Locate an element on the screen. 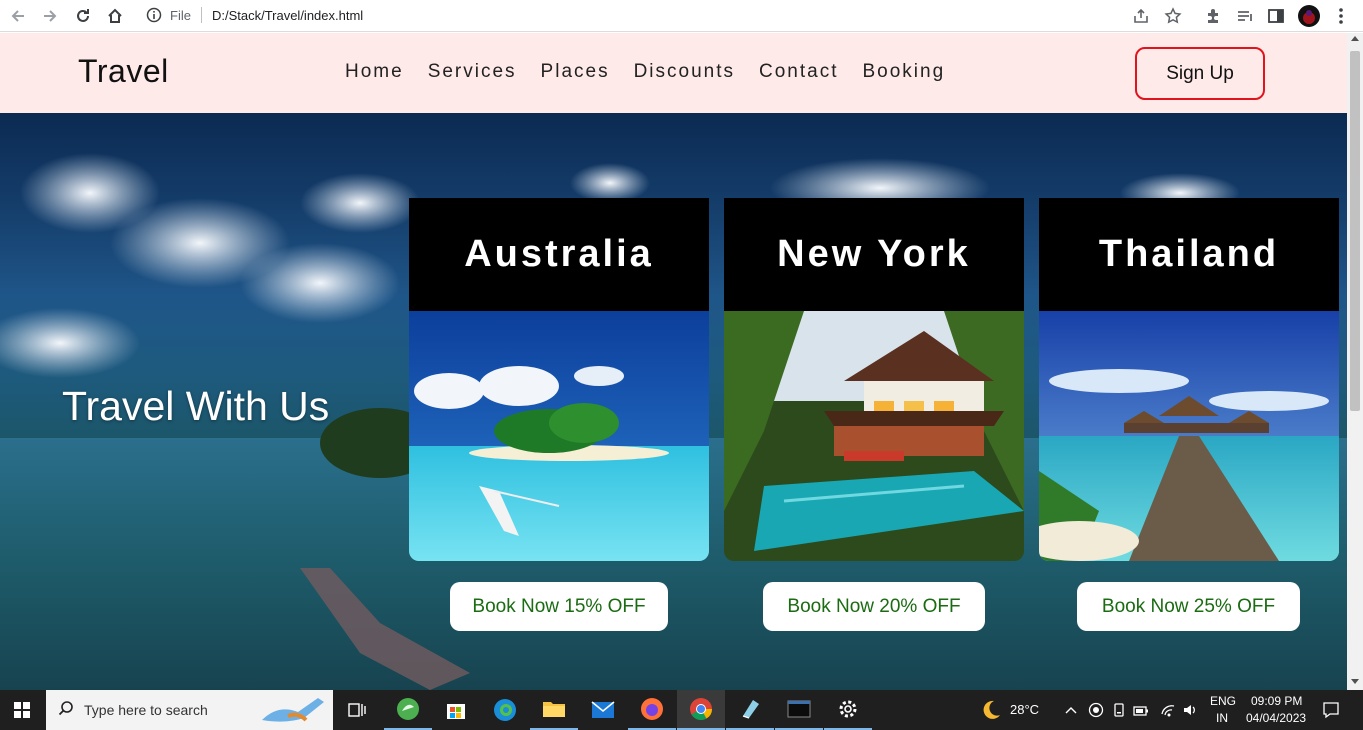 The width and height of the screenshot is (1363, 730). profile-avatar is located at coordinates (1309, 16).